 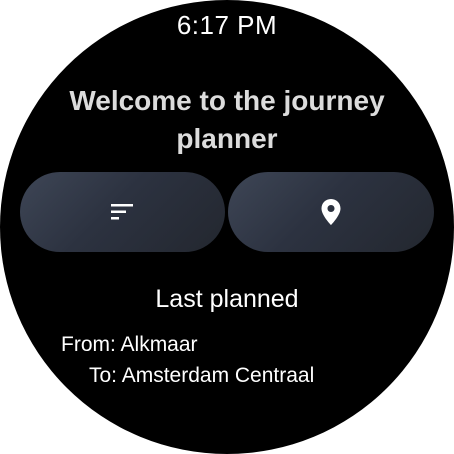 I want to click on location-pin-icon, so click(x=331, y=212).